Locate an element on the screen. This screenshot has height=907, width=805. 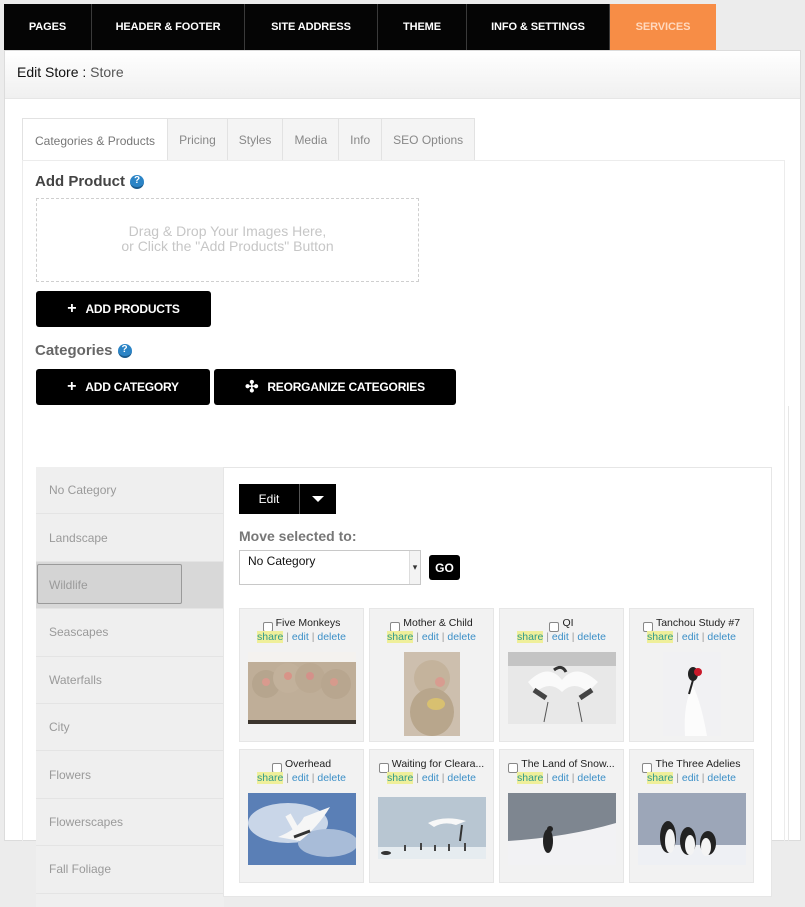
nav-services: SERVICES is located at coordinates (663, 27).